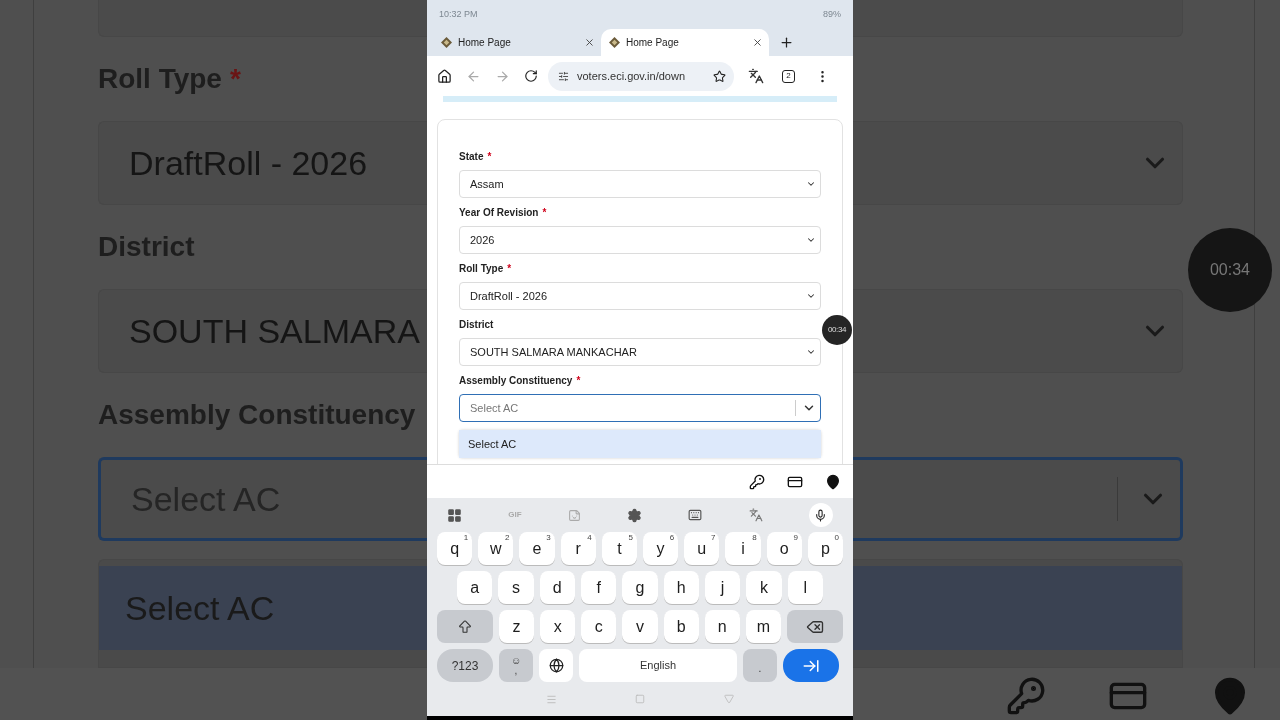 The image size is (1280, 720). Describe the element at coordinates (640, 296) in the screenshot. I see `select-field: DraftRoll - 2026` at that location.